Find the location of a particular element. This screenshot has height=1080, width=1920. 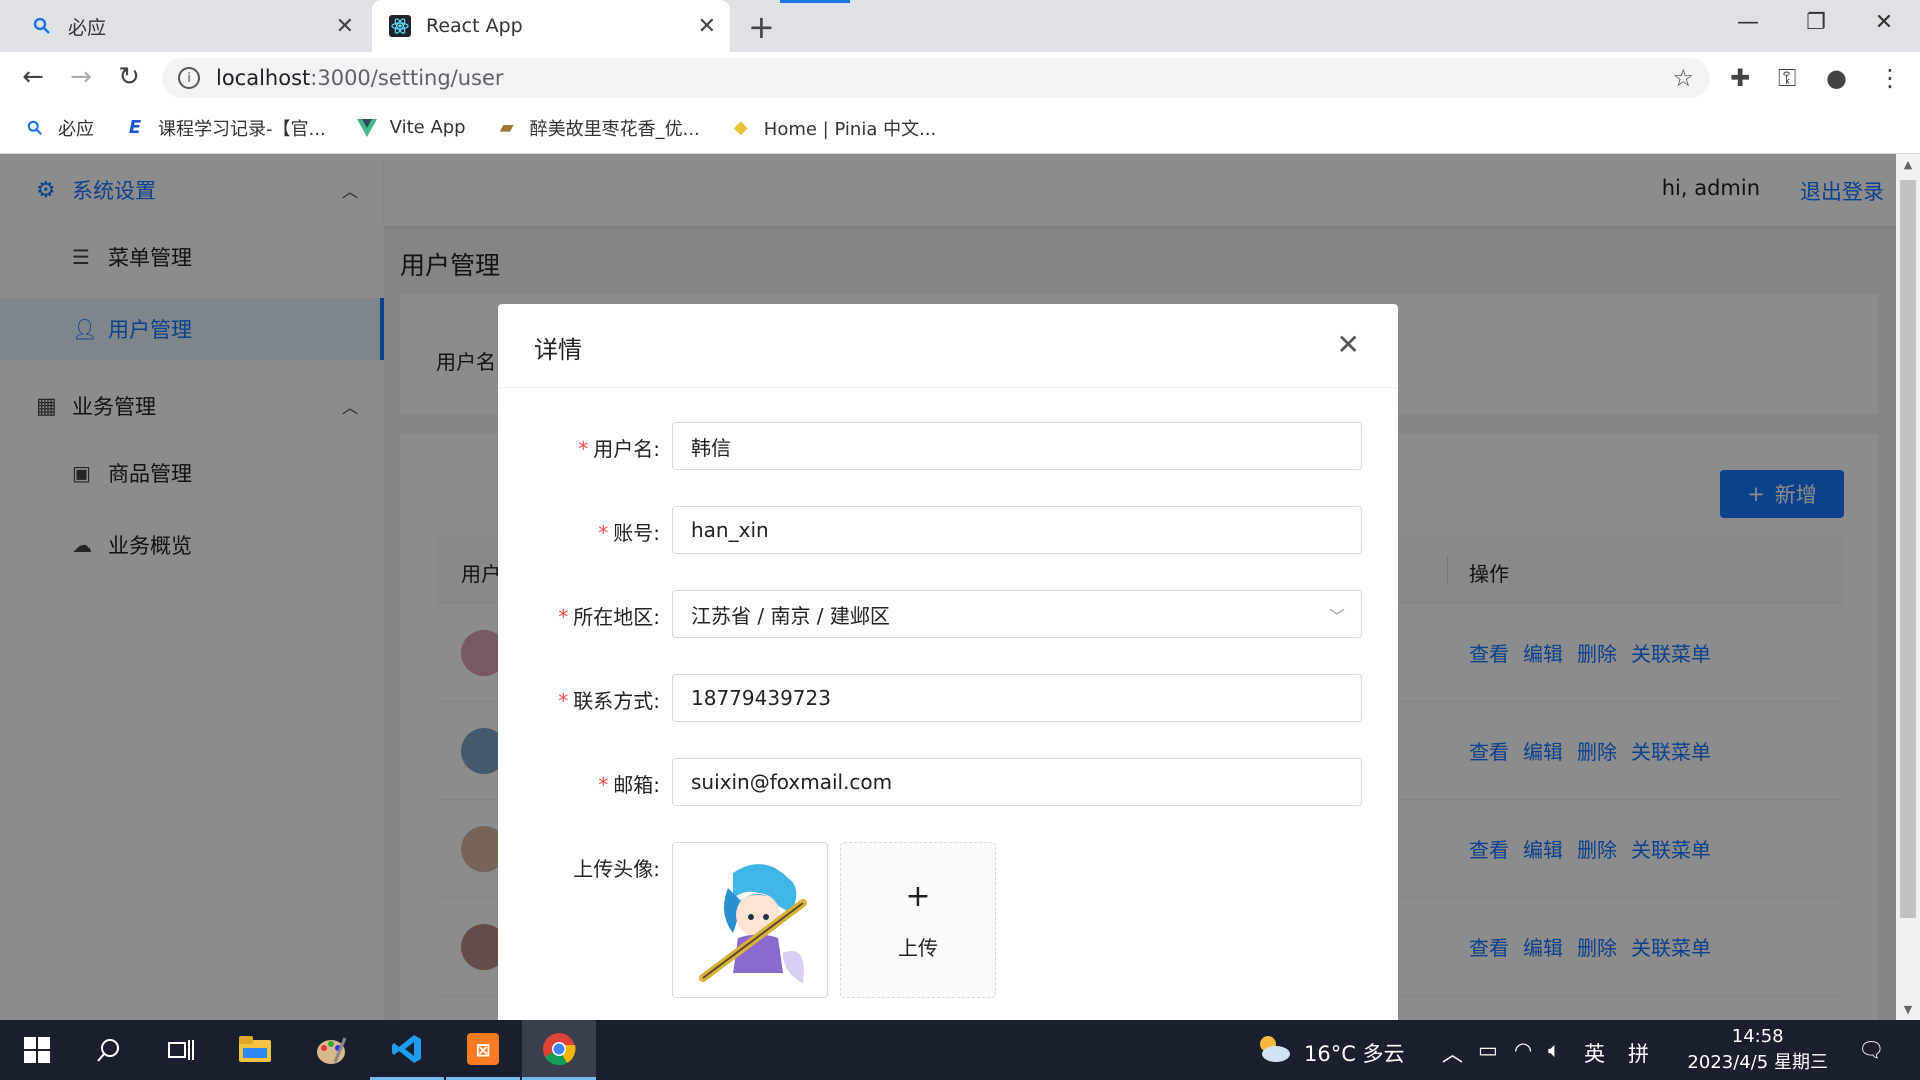

field-label: * 联系方式: is located at coordinates (608, 701).